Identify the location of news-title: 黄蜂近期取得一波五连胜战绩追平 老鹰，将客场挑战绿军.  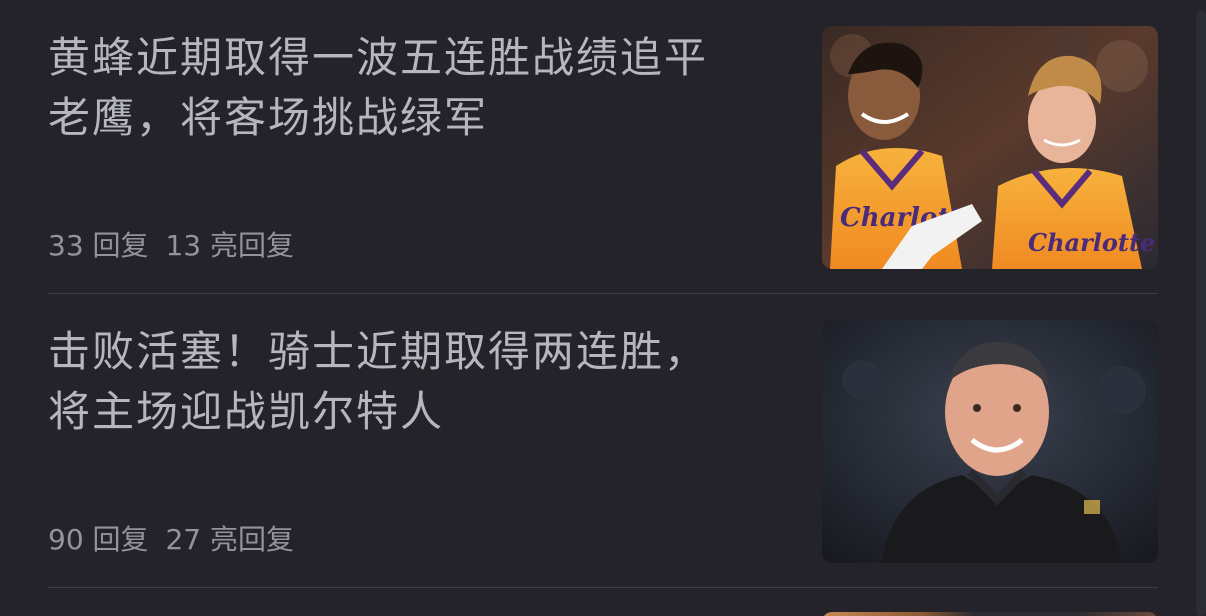
(418, 88).